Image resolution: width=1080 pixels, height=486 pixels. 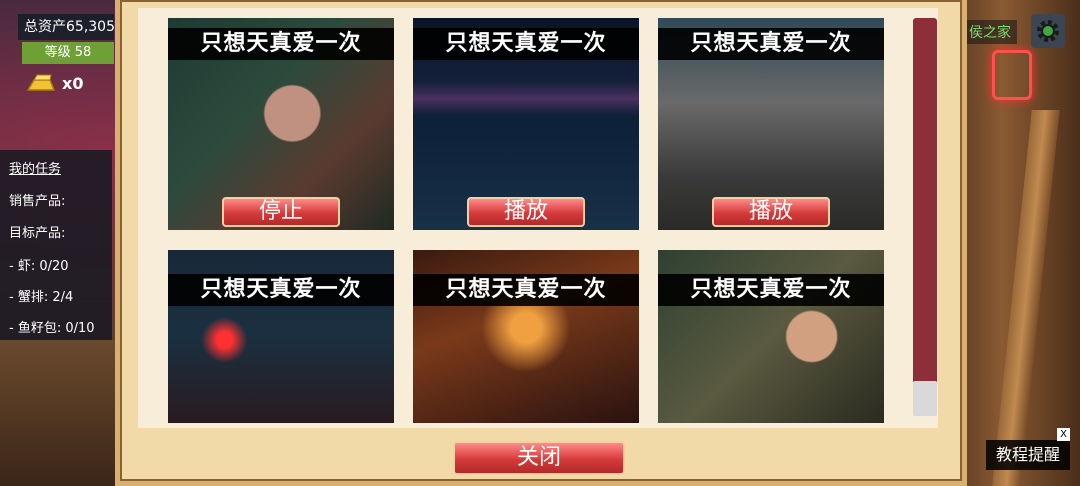 What do you see at coordinates (539, 458) in the screenshot?
I see `close-button: 关闭` at bounding box center [539, 458].